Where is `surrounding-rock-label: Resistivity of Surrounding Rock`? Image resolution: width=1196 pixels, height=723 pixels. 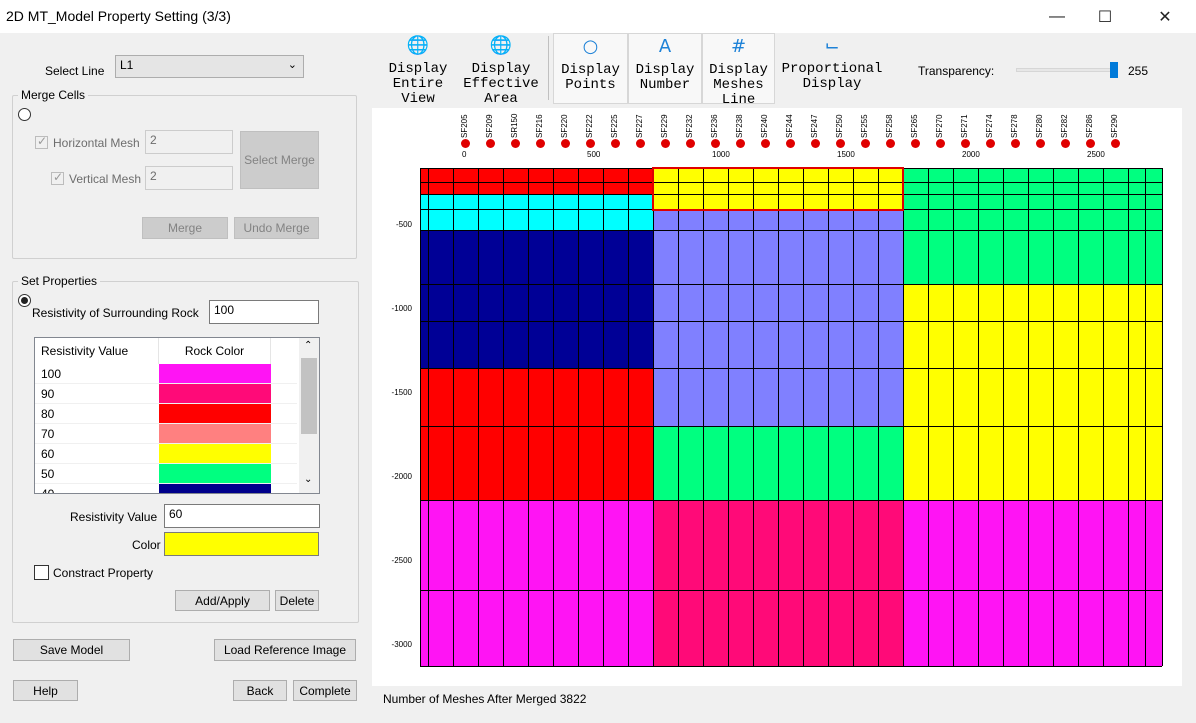
surrounding-rock-label: Resistivity of Surrounding Rock is located at coordinates (115, 313).